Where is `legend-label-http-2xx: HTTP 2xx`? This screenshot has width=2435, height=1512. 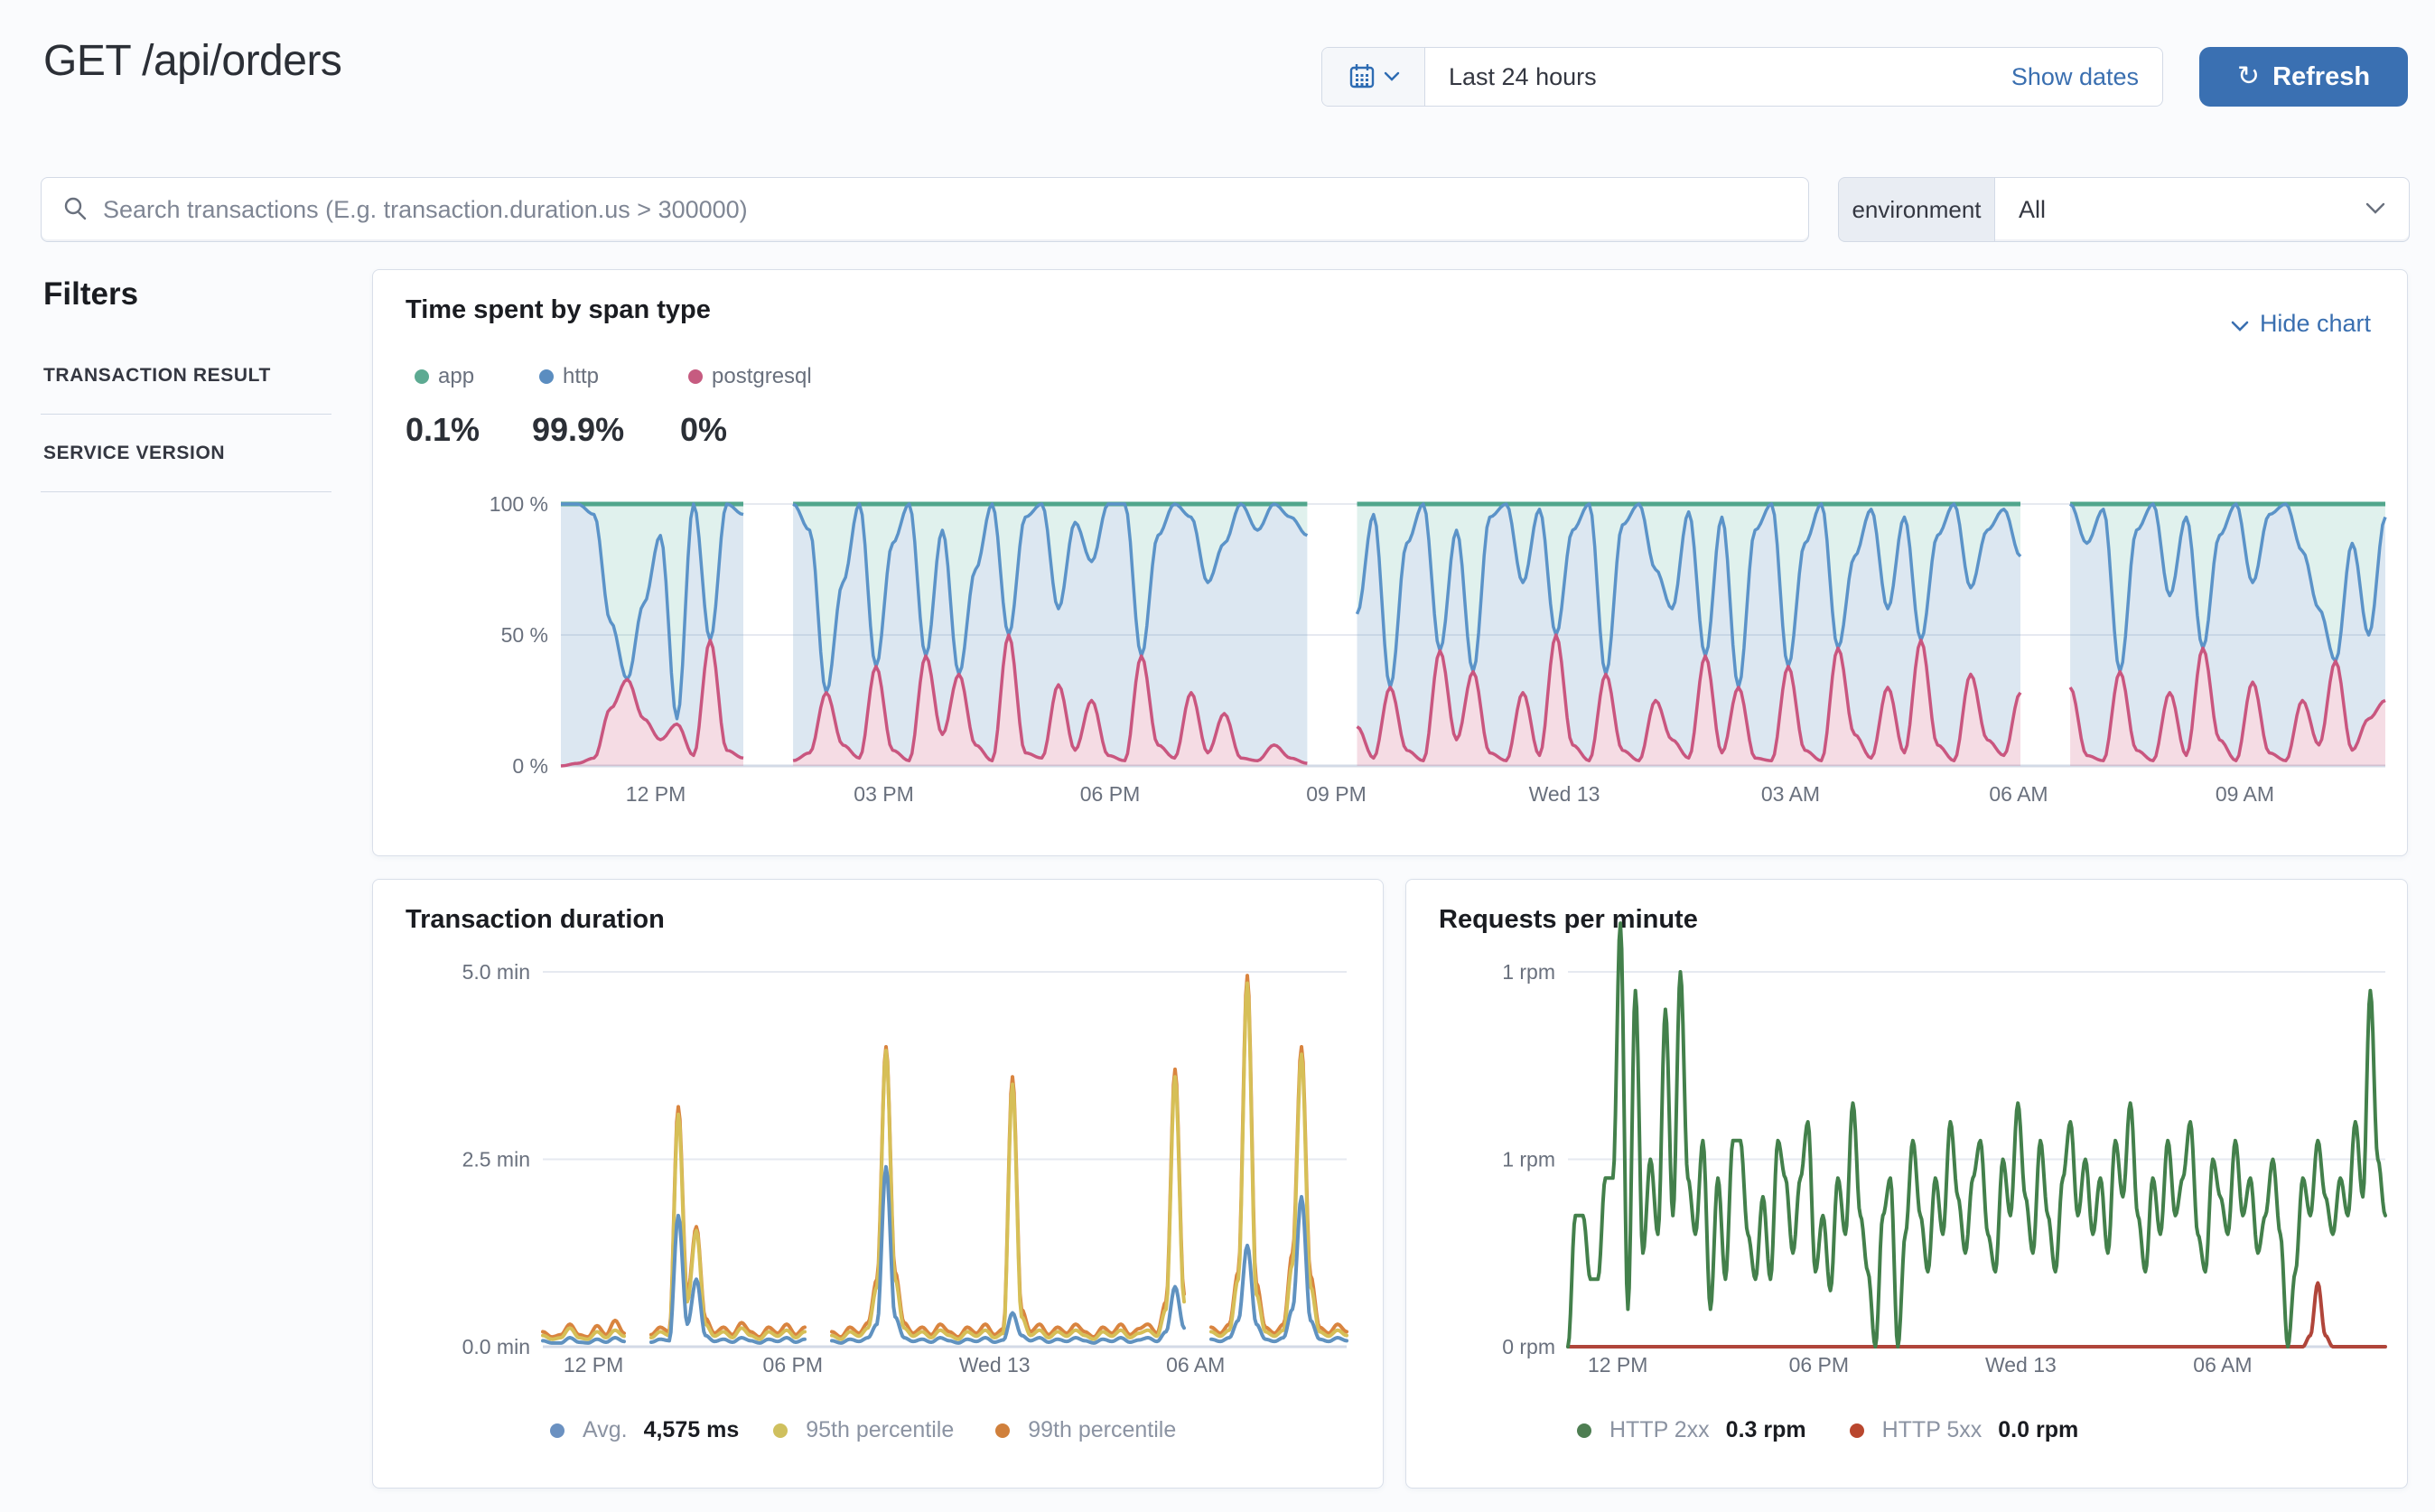
legend-label-http-2xx: HTTP 2xx is located at coordinates (1659, 1429).